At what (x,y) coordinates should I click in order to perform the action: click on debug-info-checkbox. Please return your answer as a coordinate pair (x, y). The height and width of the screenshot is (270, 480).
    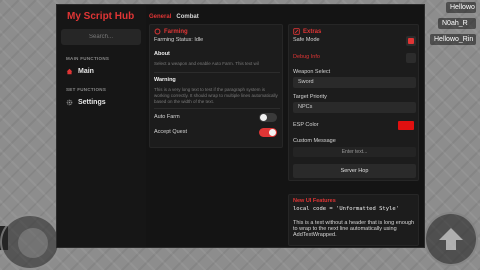
    Looking at the image, I should click on (411, 58).